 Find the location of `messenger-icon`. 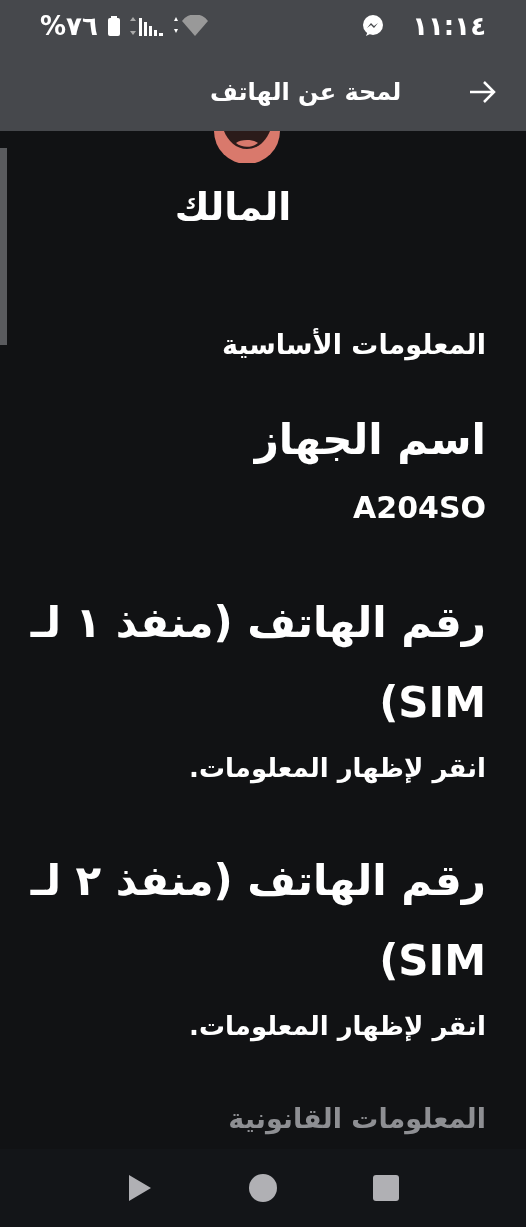

messenger-icon is located at coordinates (373, 26).